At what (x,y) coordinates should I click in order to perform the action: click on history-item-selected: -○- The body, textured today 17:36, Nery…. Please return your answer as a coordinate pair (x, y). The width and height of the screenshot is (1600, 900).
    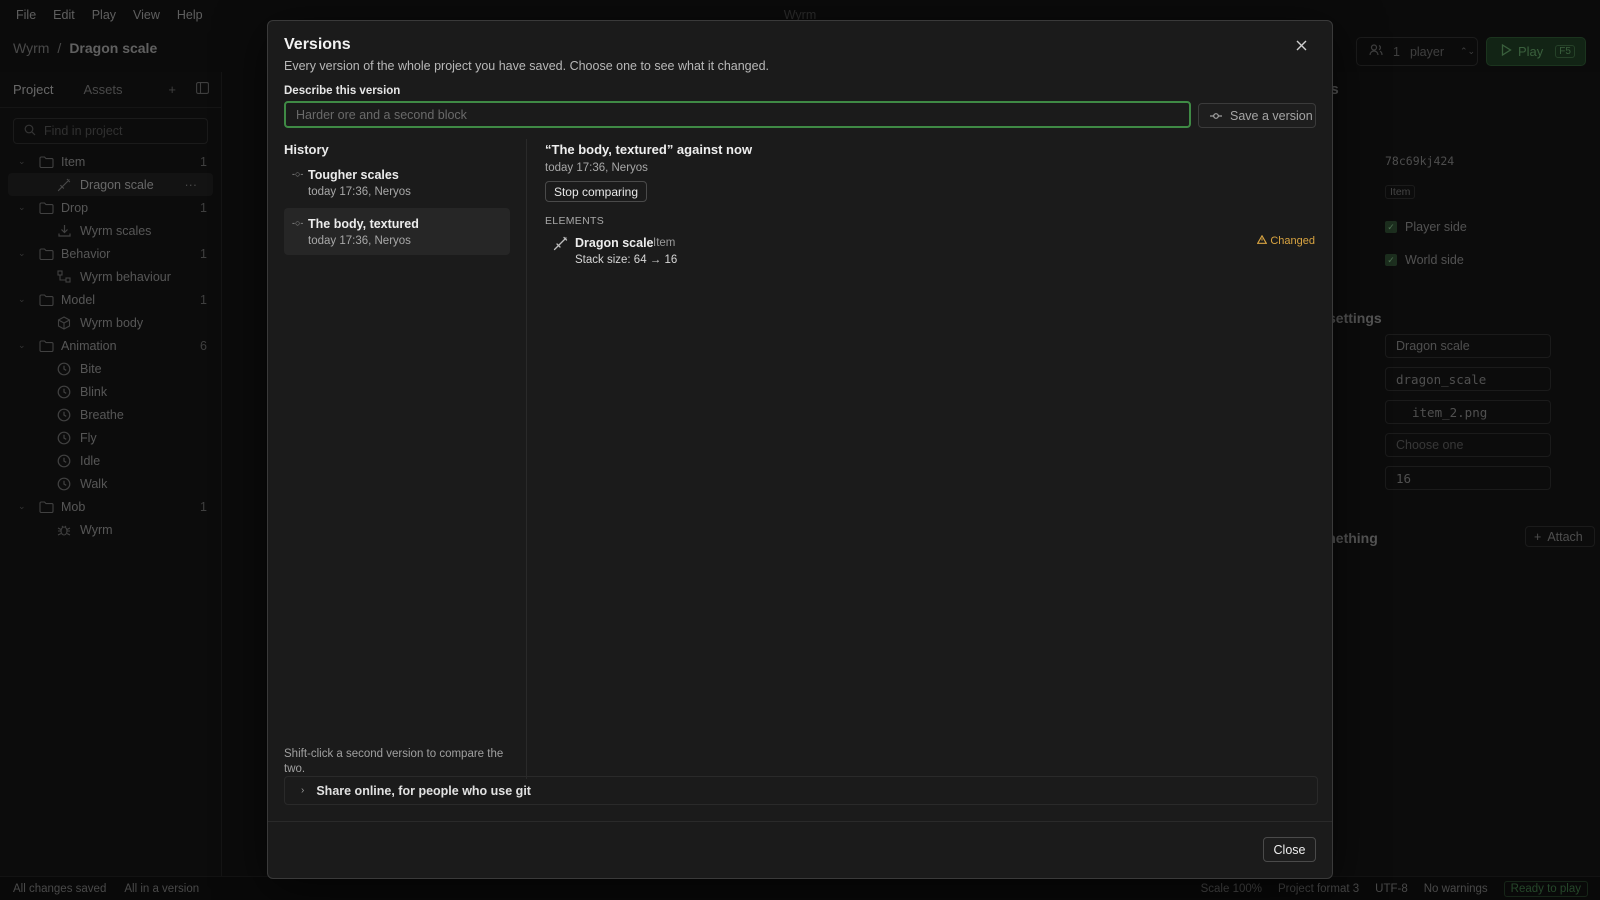
    Looking at the image, I should click on (397, 231).